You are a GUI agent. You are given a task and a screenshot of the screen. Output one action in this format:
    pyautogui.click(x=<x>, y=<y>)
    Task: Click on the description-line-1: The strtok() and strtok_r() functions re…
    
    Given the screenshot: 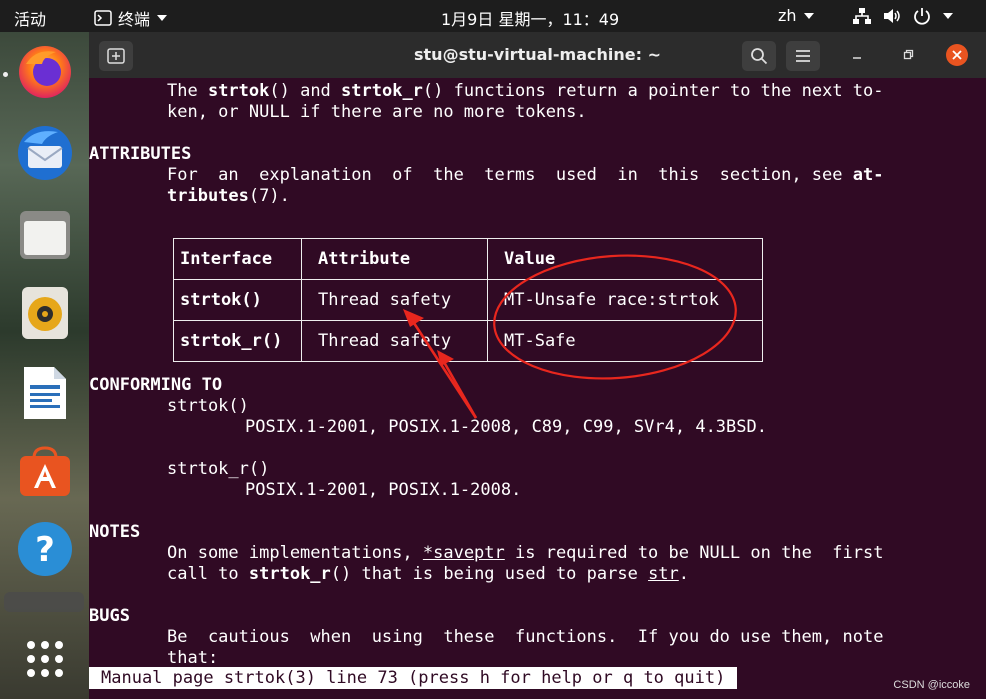 What is the action you would take?
    pyautogui.click(x=525, y=91)
    